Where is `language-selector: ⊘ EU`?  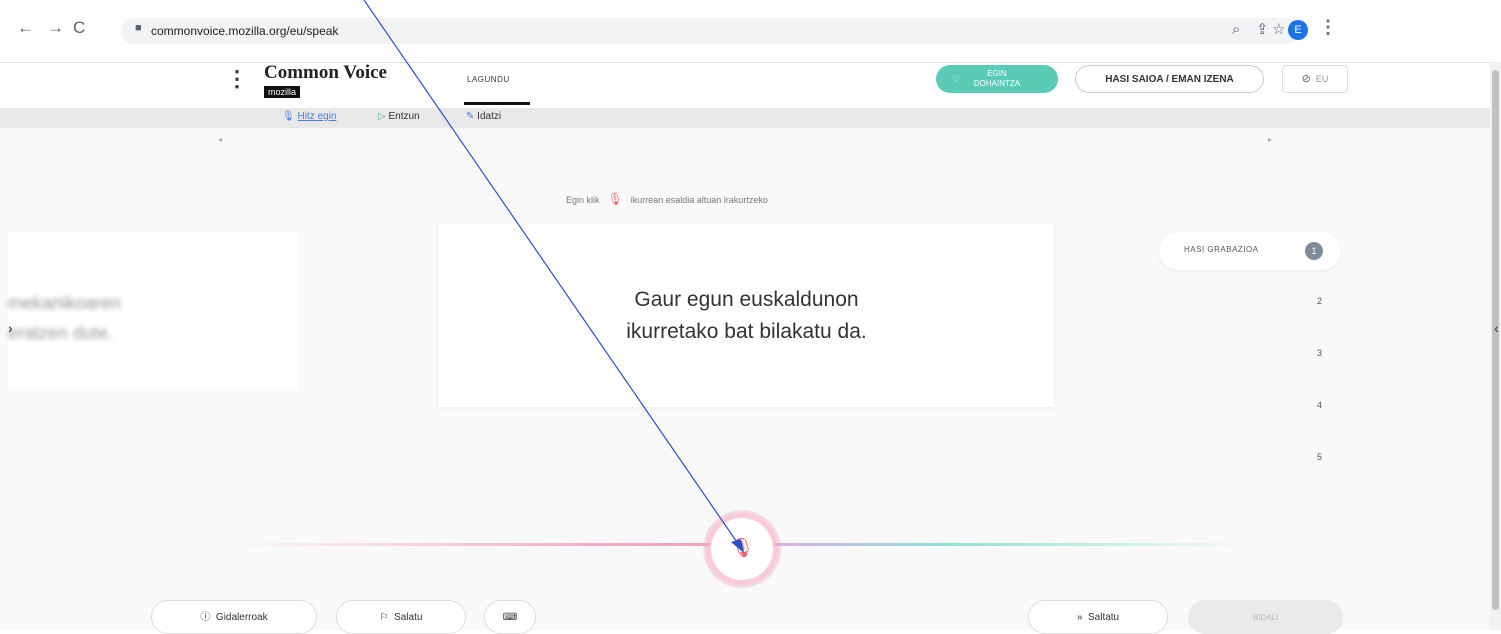 language-selector: ⊘ EU is located at coordinates (1315, 79).